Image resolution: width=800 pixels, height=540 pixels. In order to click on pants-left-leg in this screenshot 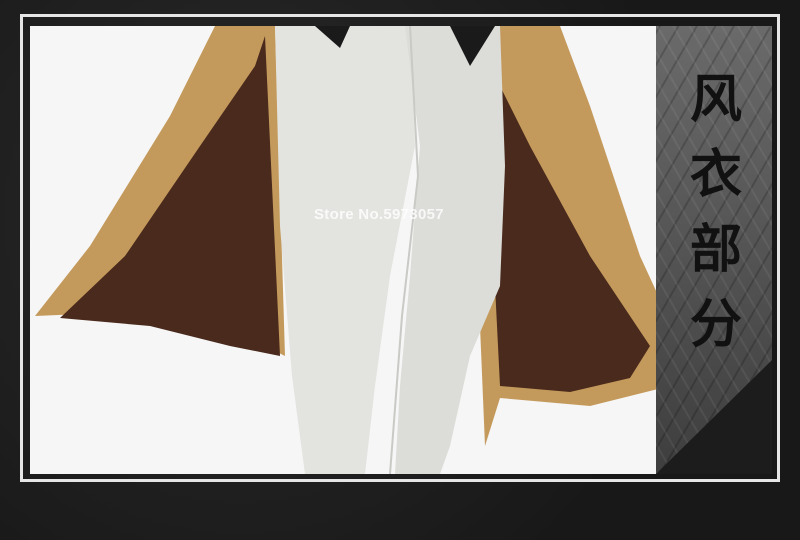, I will do `click(345, 250)`.